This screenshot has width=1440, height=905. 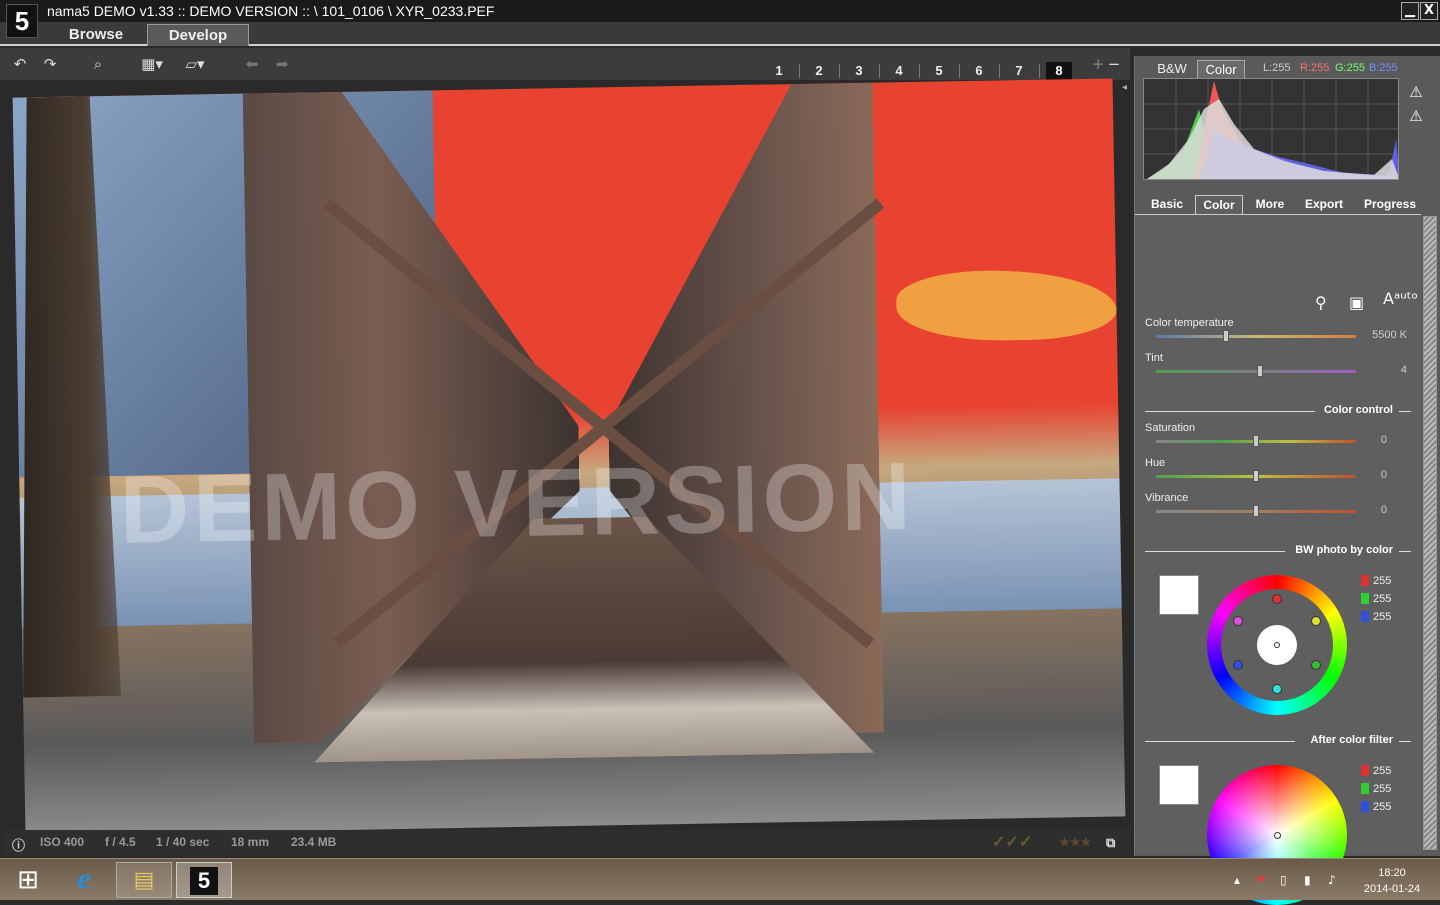 I want to click on crop-angle-icon: ▱▾, so click(x=195, y=64).